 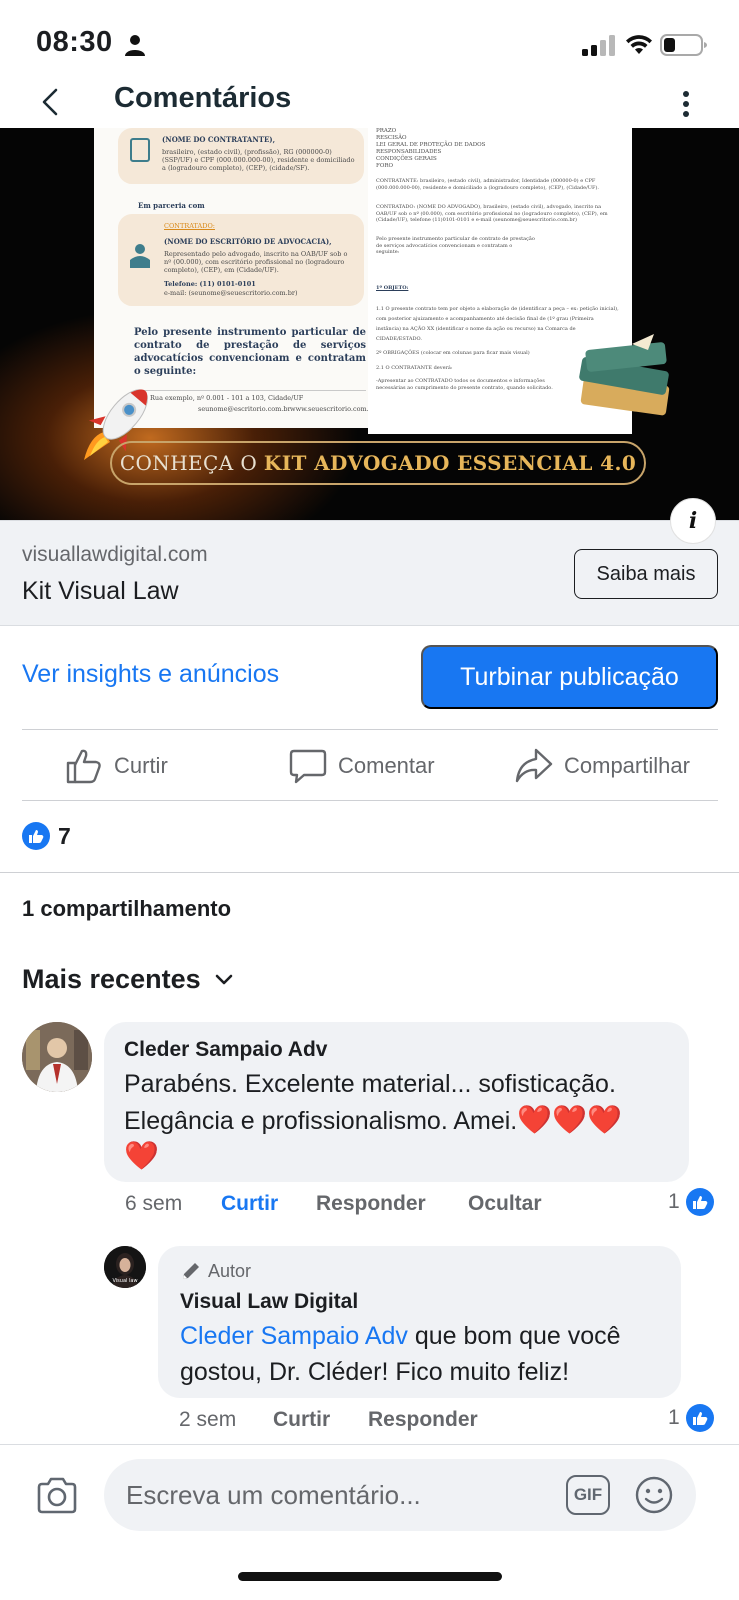 I want to click on firm-email: e-mail: (seunome@seuescritorio.com.br), so click(x=231, y=293).